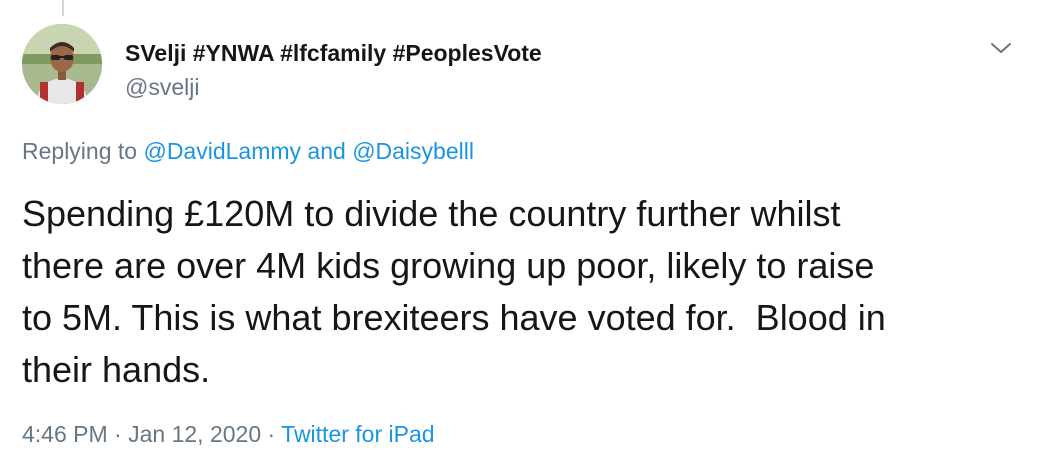  I want to click on replying-prefix: Replying to, so click(80, 151).